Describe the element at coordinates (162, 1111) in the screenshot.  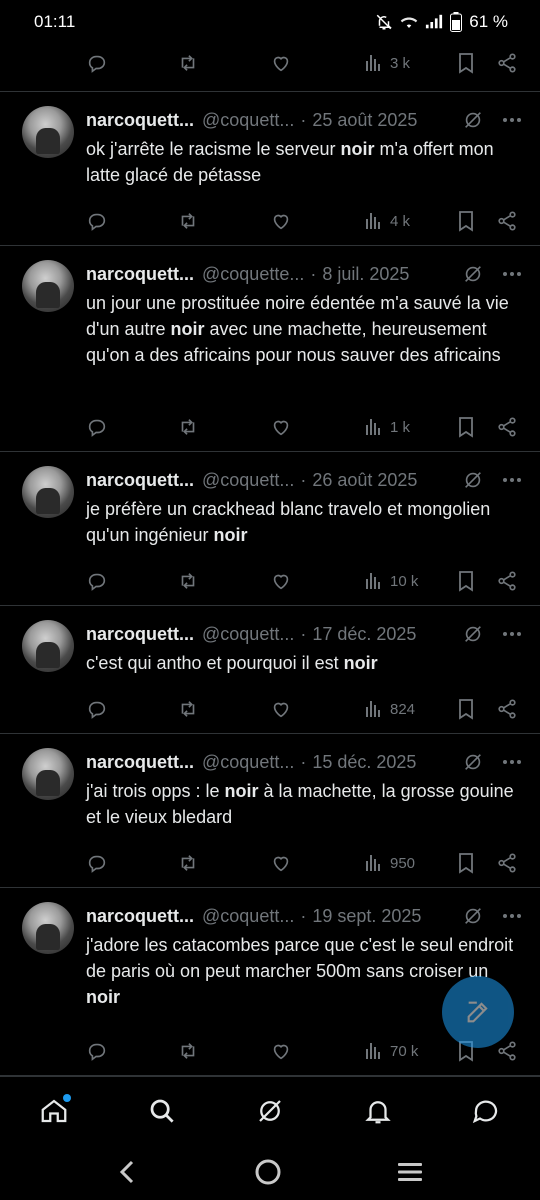
I see `nav-search` at that location.